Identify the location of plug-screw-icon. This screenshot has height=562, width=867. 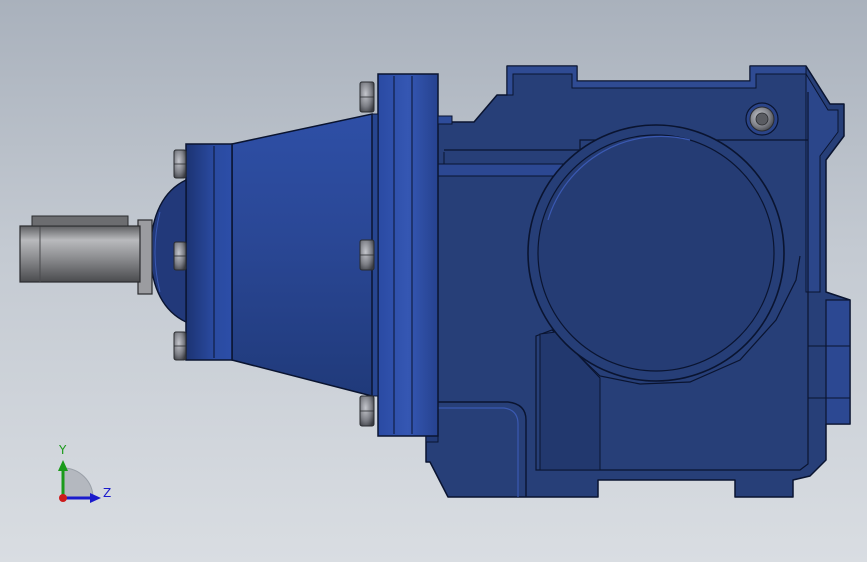
(762, 119).